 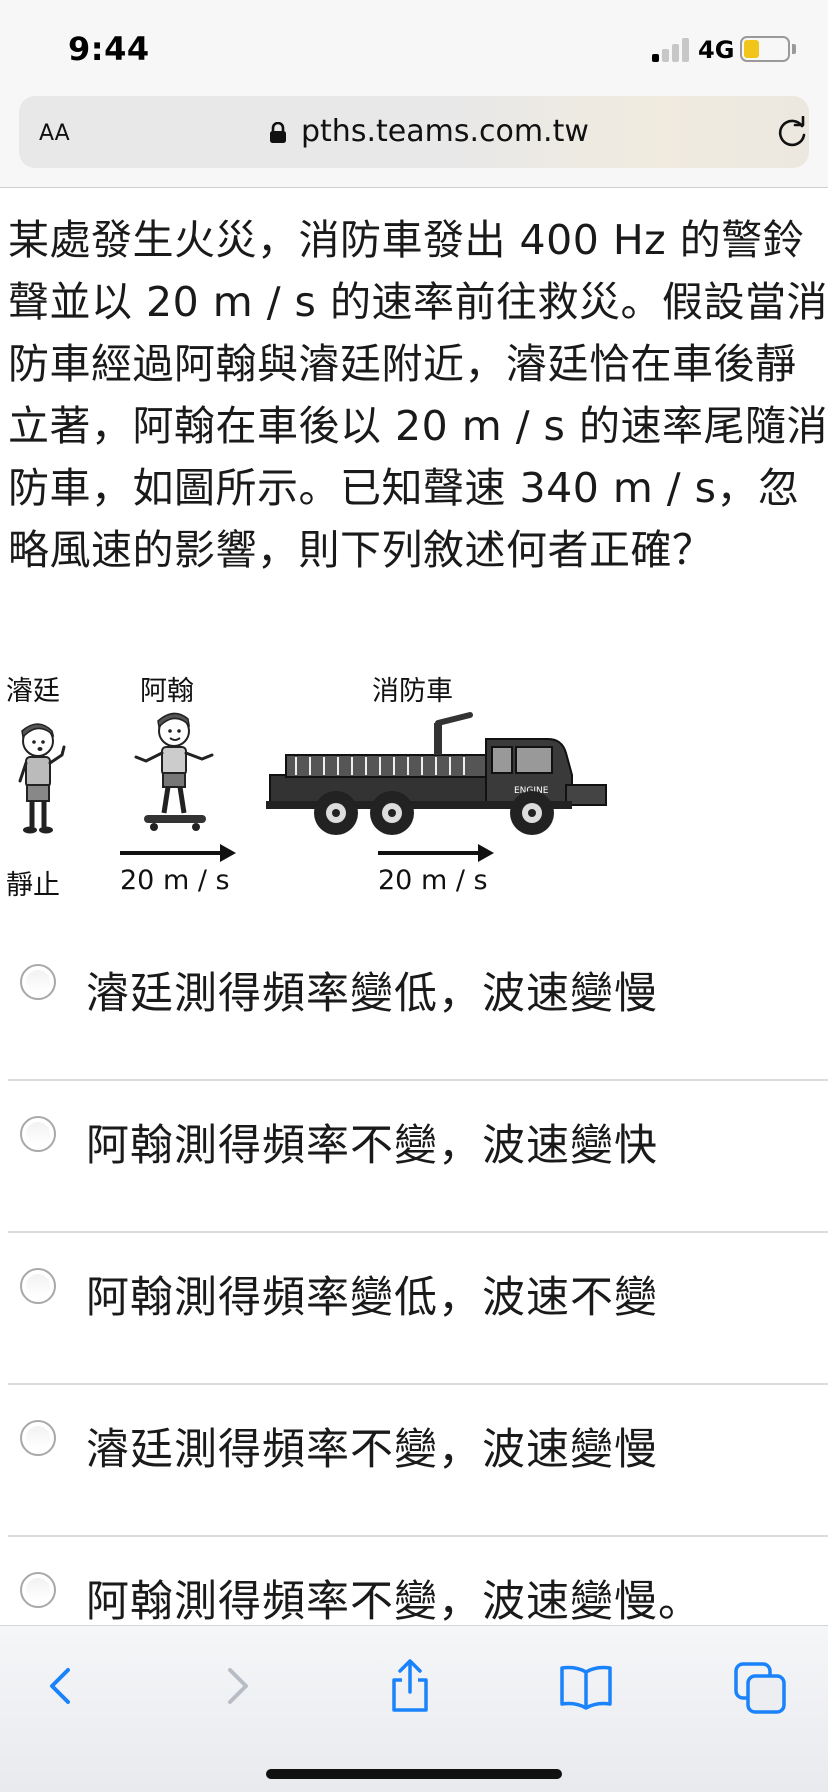 What do you see at coordinates (178, 853) in the screenshot?
I see `ahan-velocity-arrow` at bounding box center [178, 853].